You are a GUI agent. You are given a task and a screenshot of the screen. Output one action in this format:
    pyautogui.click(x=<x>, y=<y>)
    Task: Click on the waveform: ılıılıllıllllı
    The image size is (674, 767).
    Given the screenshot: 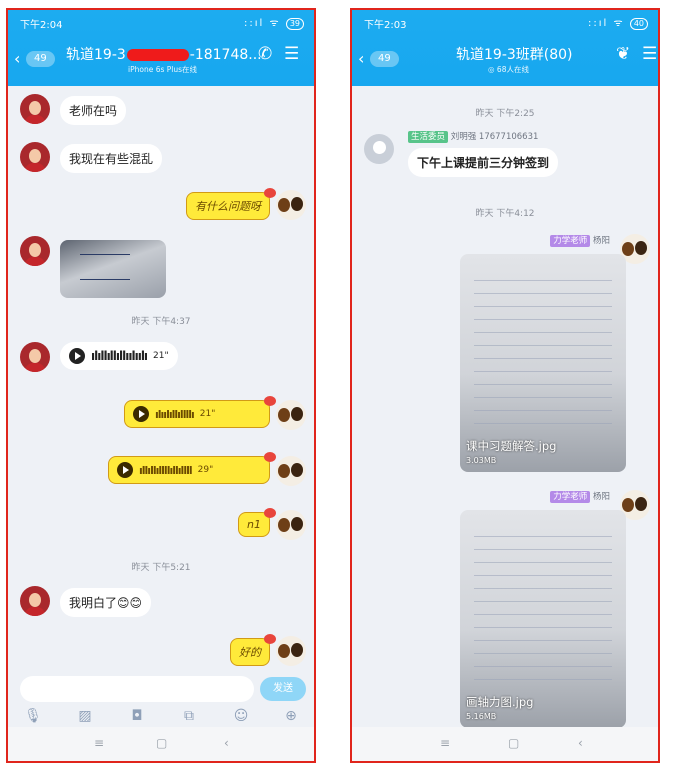 What is the action you would take?
    pyautogui.click(x=175, y=414)
    